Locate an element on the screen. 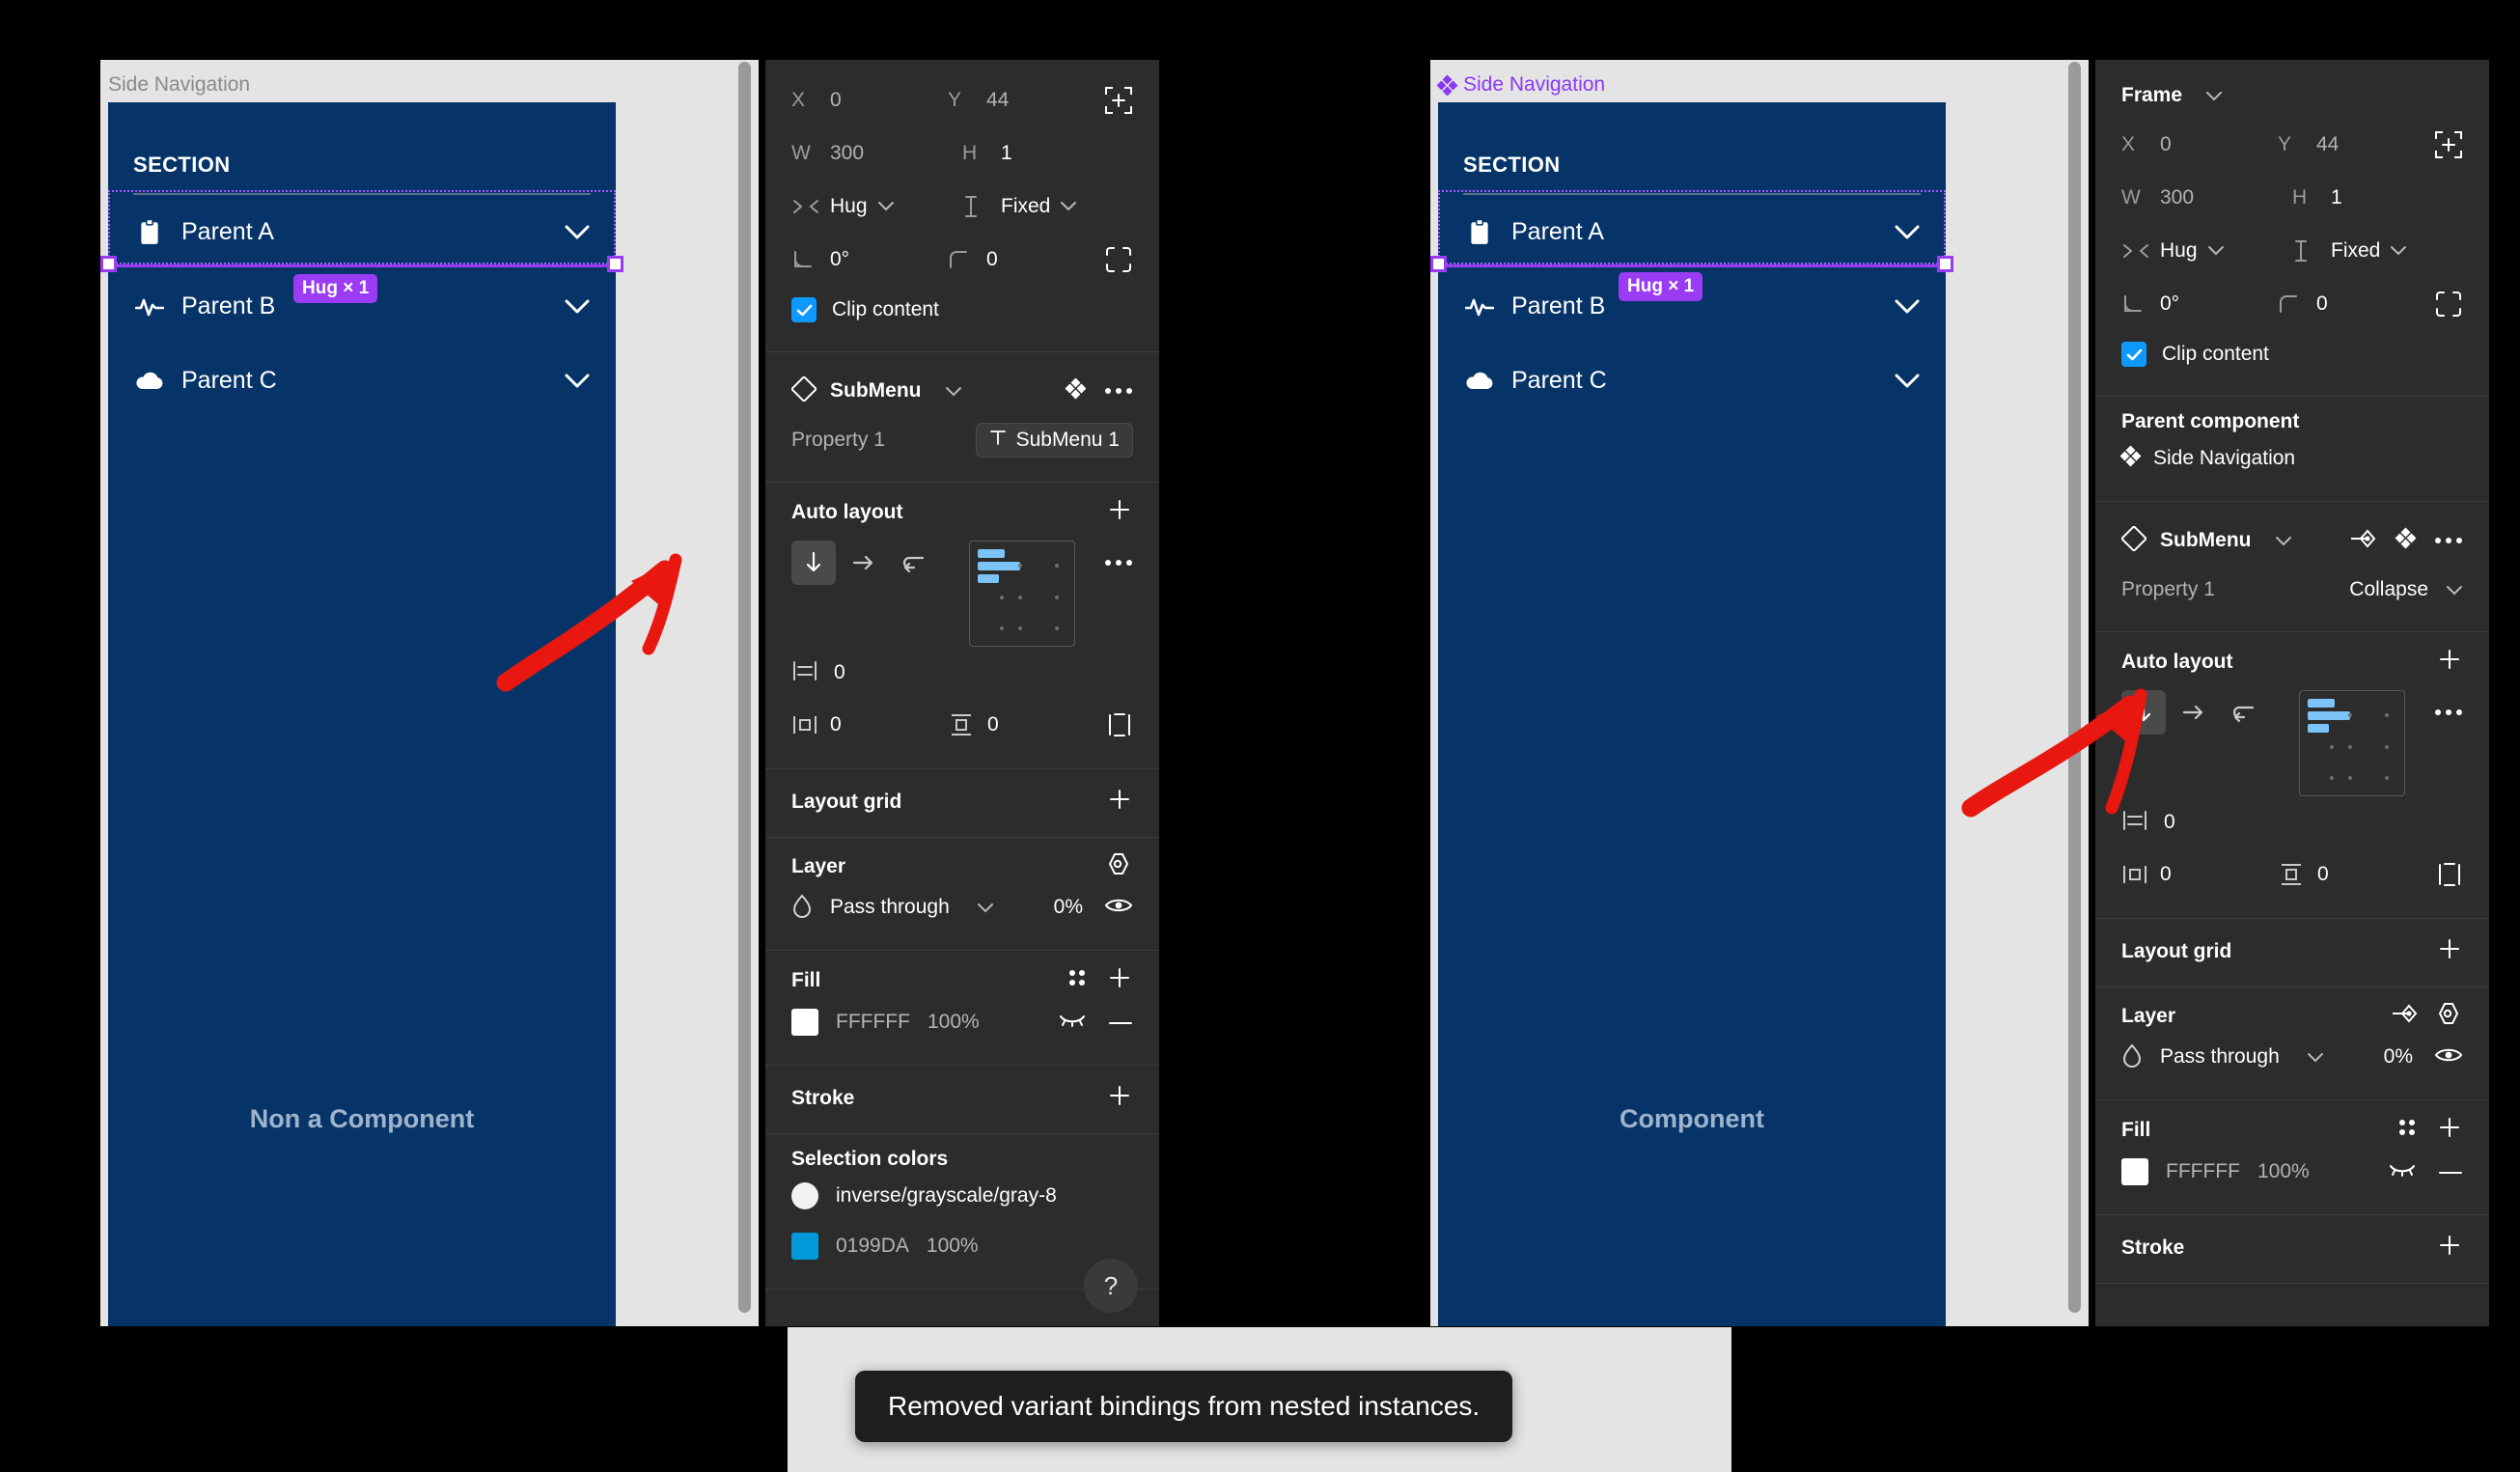  left-property-row: Property 1 SubMenu 1 is located at coordinates (962, 440).